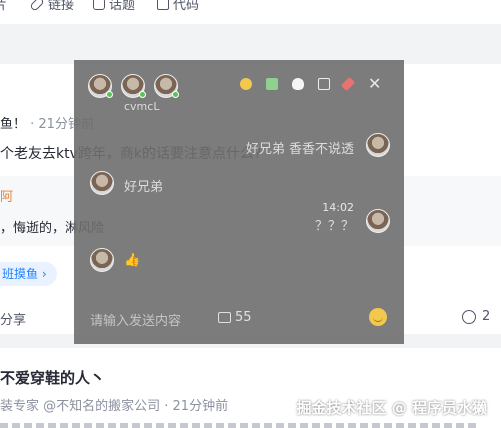 The width and height of the screenshot is (501, 428). What do you see at coordinates (99, 5) in the screenshot?
I see `hashtag-icon` at bounding box center [99, 5].